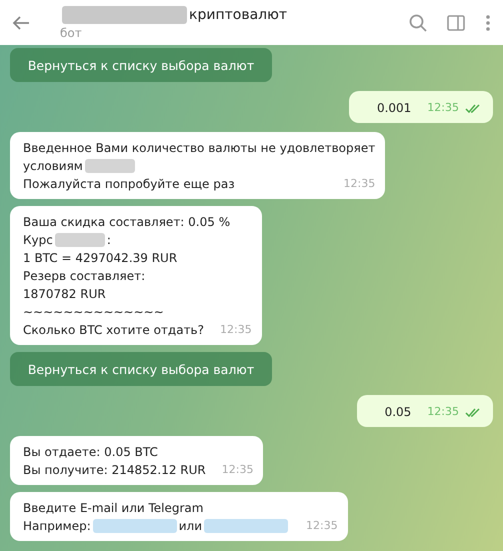  Describe the element at coordinates (394, 108) in the screenshot. I see `message-text: 0.001` at that location.